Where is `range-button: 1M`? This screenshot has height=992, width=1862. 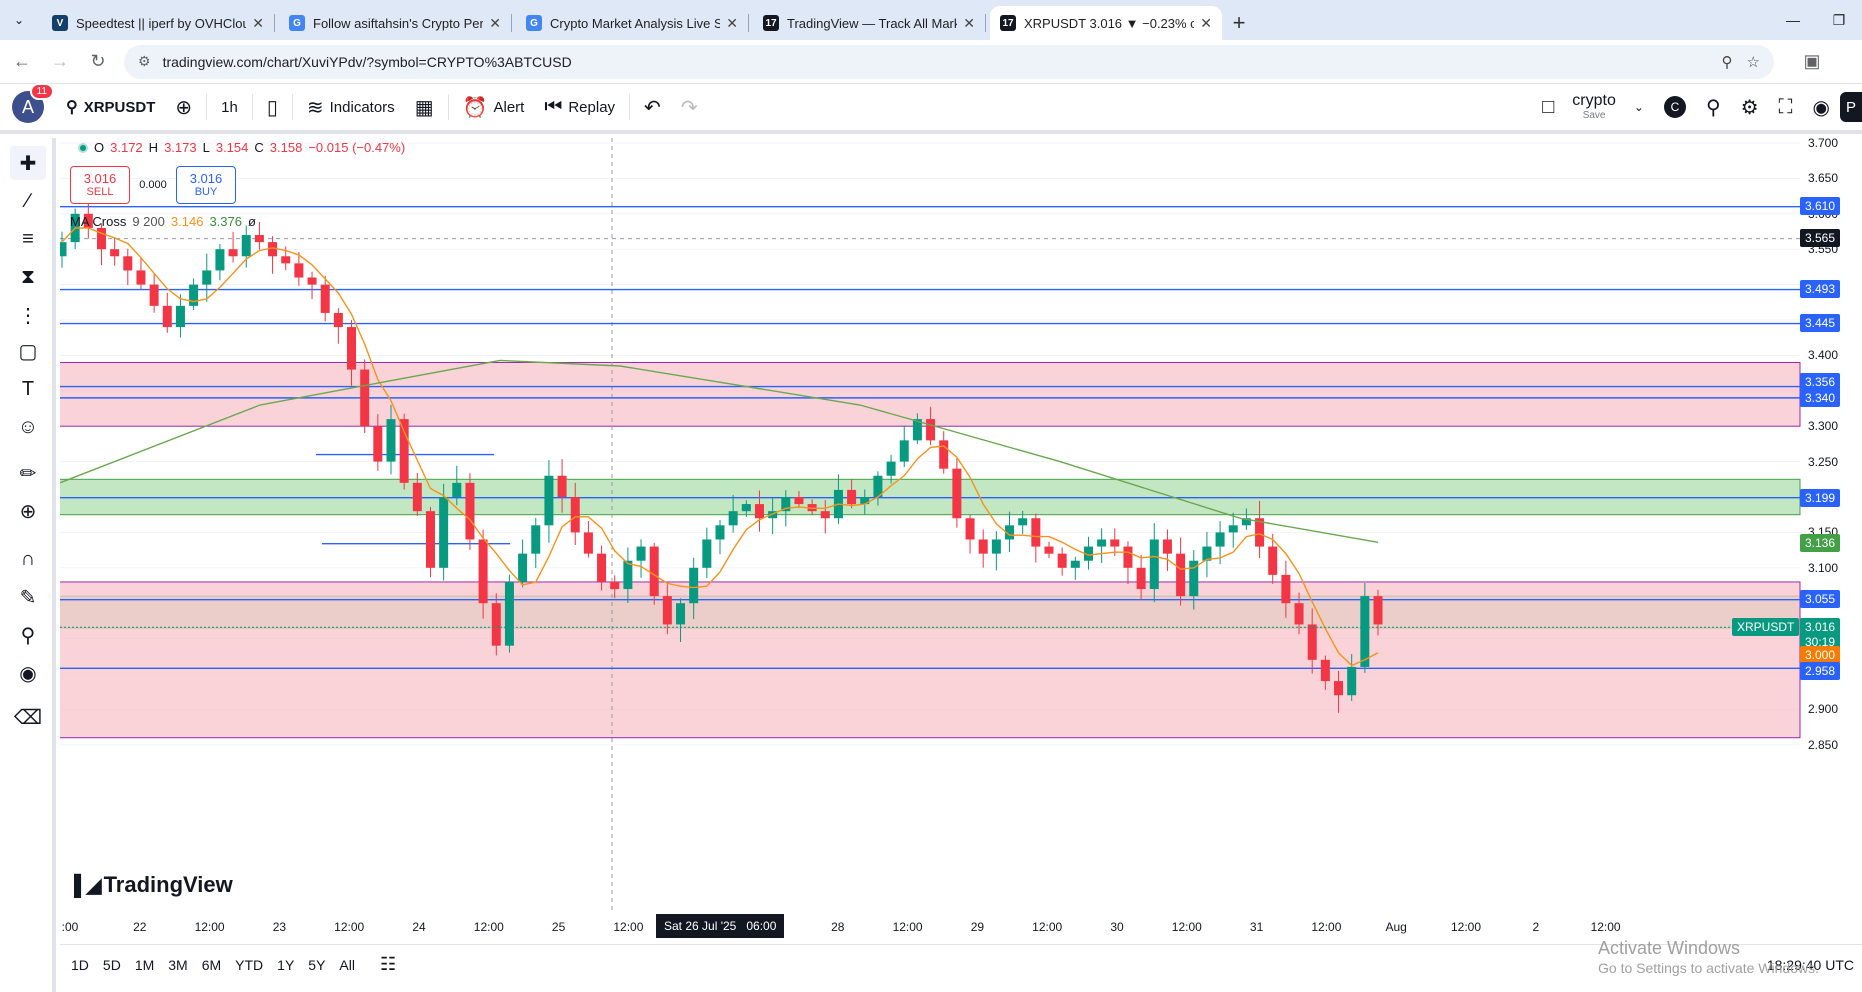 range-button: 1M is located at coordinates (144, 965).